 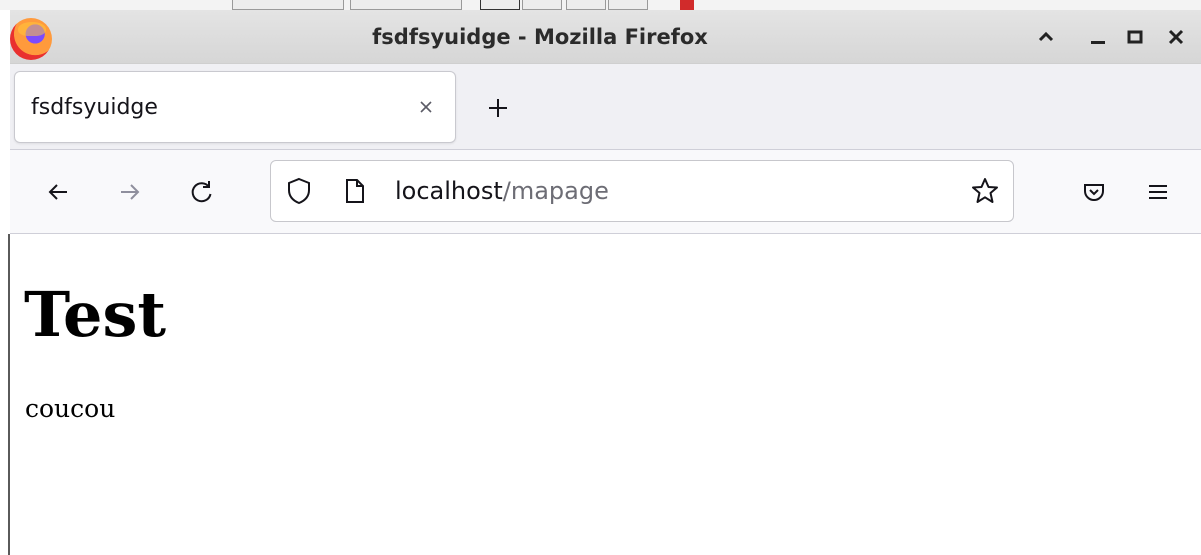 I want to click on chevron-up-icon, so click(x=1046, y=37).